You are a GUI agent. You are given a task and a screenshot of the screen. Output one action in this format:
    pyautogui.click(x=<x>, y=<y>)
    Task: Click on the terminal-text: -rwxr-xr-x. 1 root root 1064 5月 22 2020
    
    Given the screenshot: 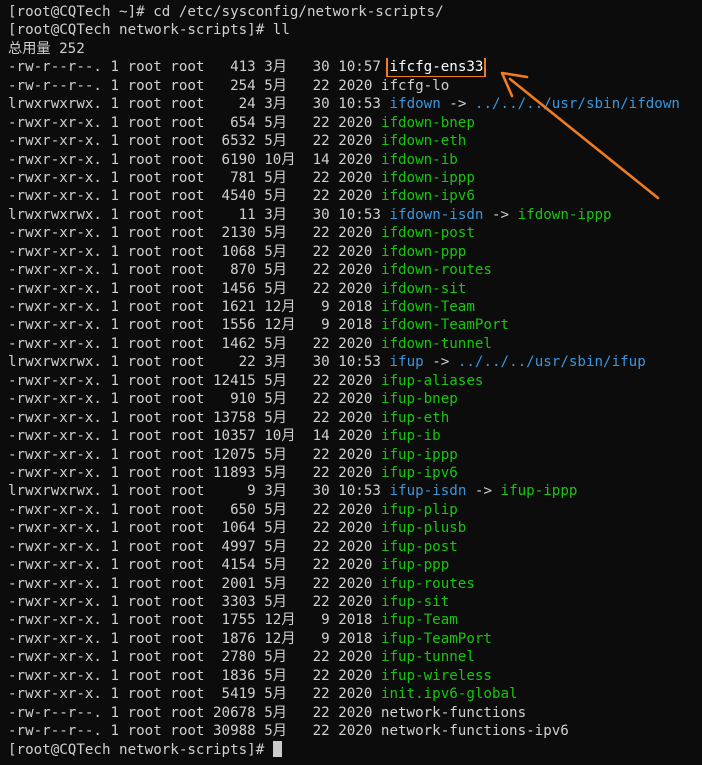 What is the action you would take?
    pyautogui.click(x=194, y=528)
    